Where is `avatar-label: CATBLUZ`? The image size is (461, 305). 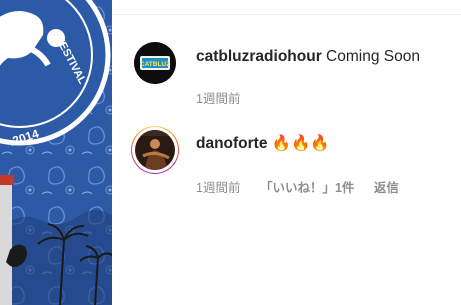 avatar-label: CATBLUZ is located at coordinates (155, 64).